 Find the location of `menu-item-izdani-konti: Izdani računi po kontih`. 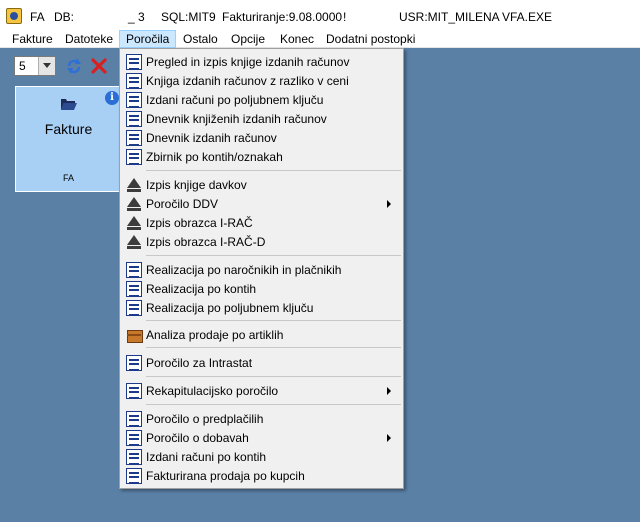

menu-item-izdani-konti: Izdani računi po kontih is located at coordinates (261, 456).